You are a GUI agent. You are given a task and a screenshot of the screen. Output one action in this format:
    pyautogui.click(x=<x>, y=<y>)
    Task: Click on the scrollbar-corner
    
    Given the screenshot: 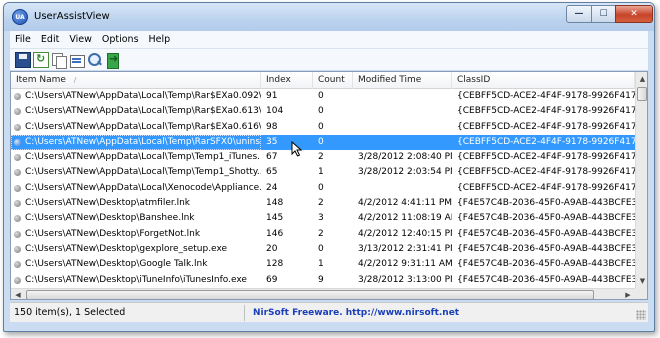 What is the action you would take?
    pyautogui.click(x=641, y=293)
    